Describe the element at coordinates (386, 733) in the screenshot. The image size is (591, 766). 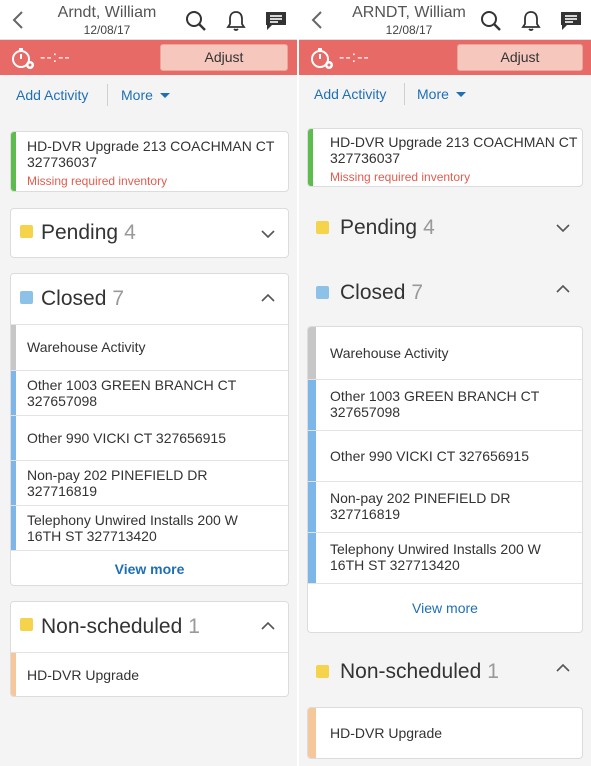
I see `item-text: HD-DVR Upgrade` at that location.